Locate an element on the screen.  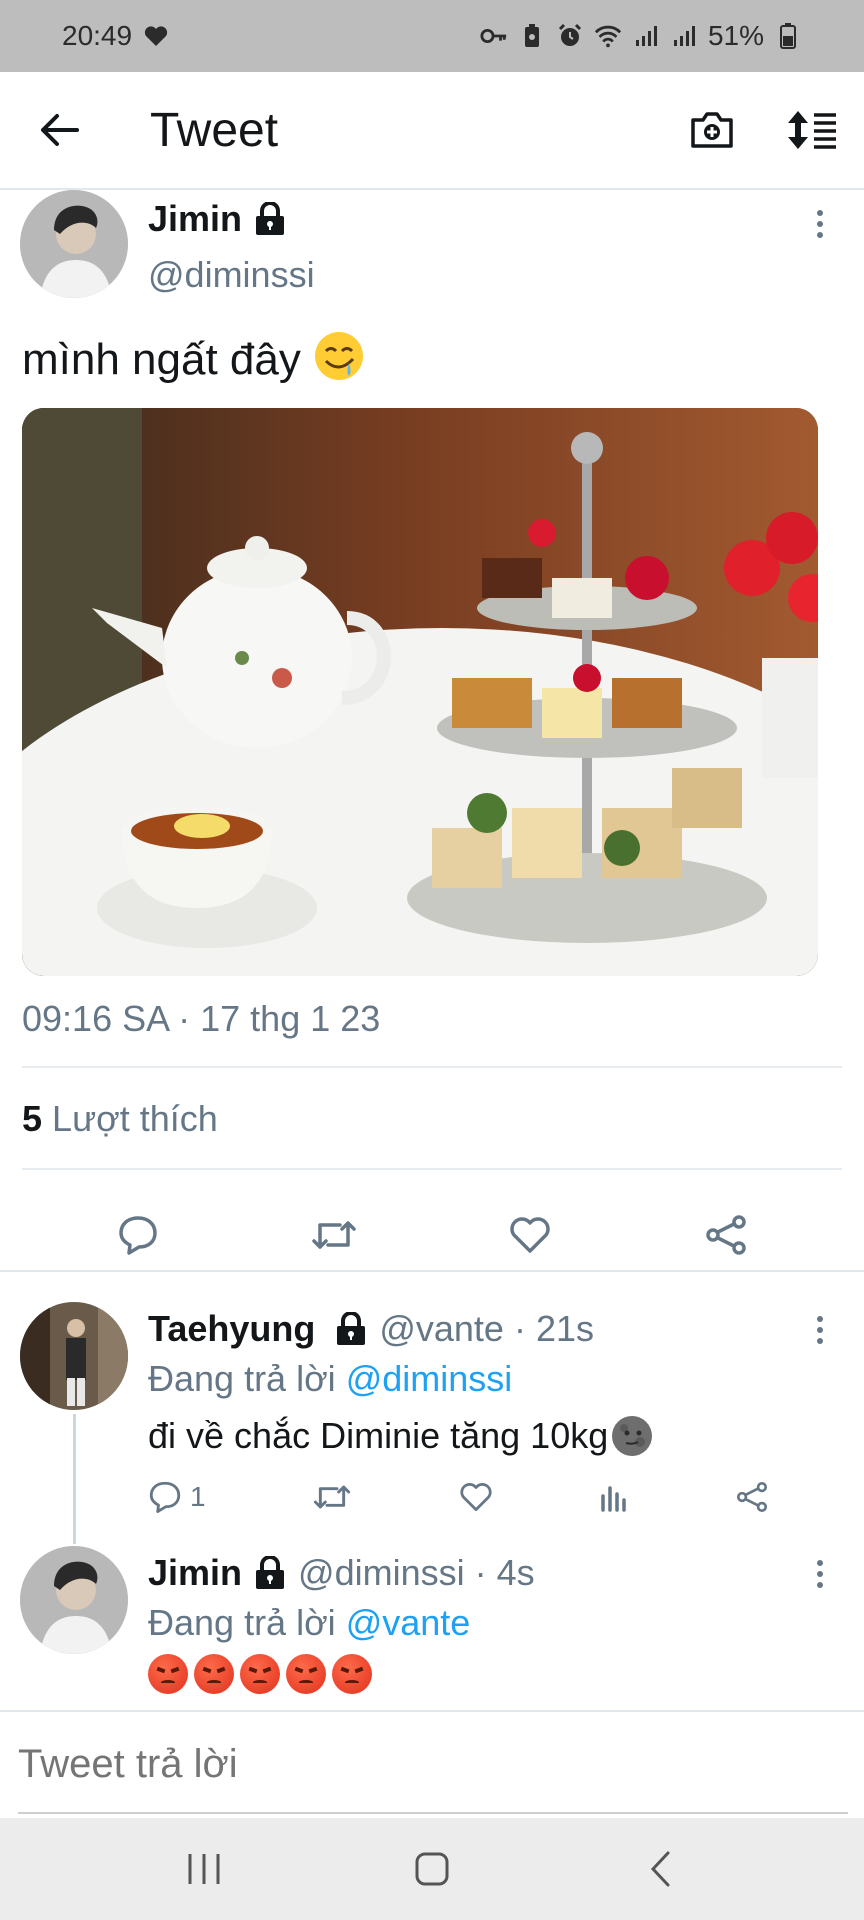
battery-percent: 51% is located at coordinates (735, 35).